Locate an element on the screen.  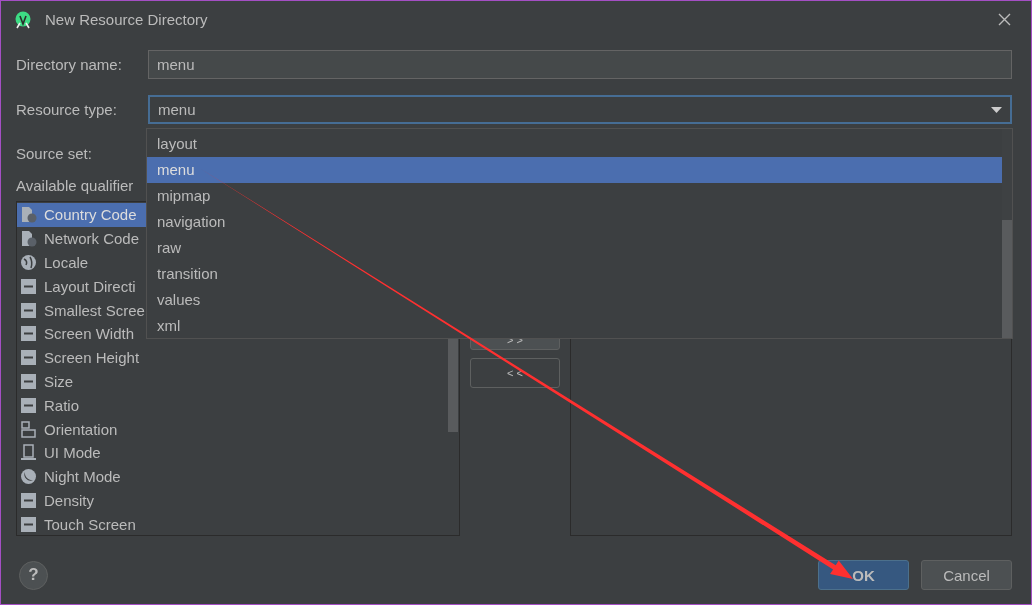
section-label: Available qualifier is located at coordinates (75, 186).